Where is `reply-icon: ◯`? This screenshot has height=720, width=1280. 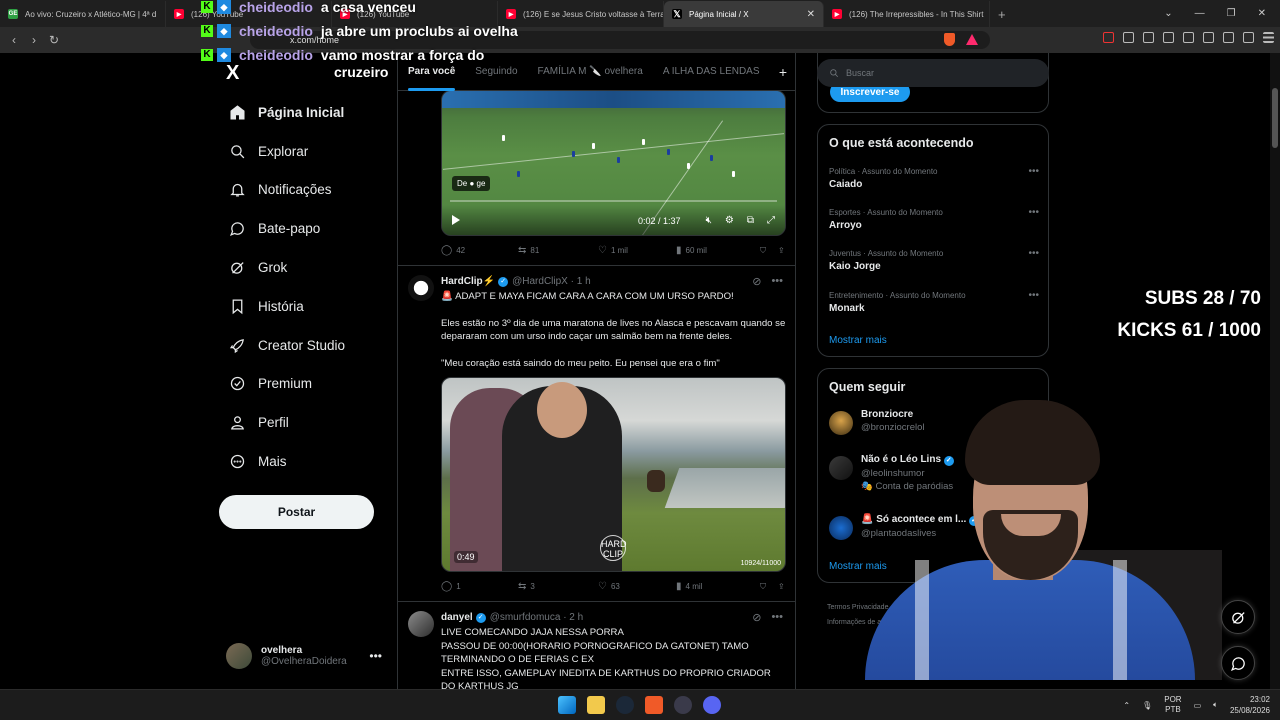 reply-icon: ◯ is located at coordinates (447, 586).